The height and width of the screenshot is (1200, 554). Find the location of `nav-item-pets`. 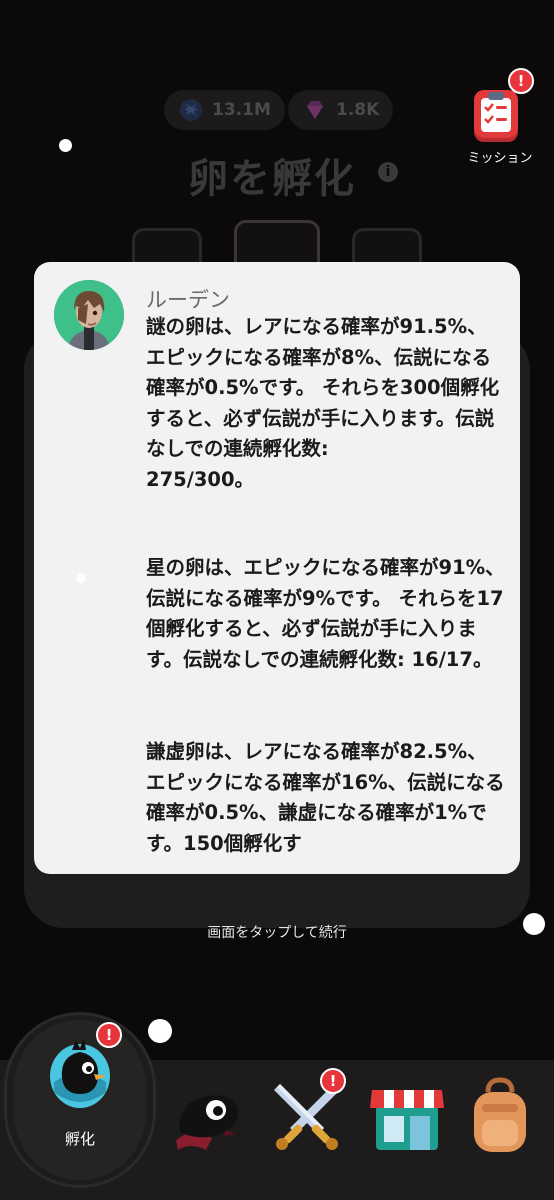

nav-item-pets is located at coordinates (206, 1118).